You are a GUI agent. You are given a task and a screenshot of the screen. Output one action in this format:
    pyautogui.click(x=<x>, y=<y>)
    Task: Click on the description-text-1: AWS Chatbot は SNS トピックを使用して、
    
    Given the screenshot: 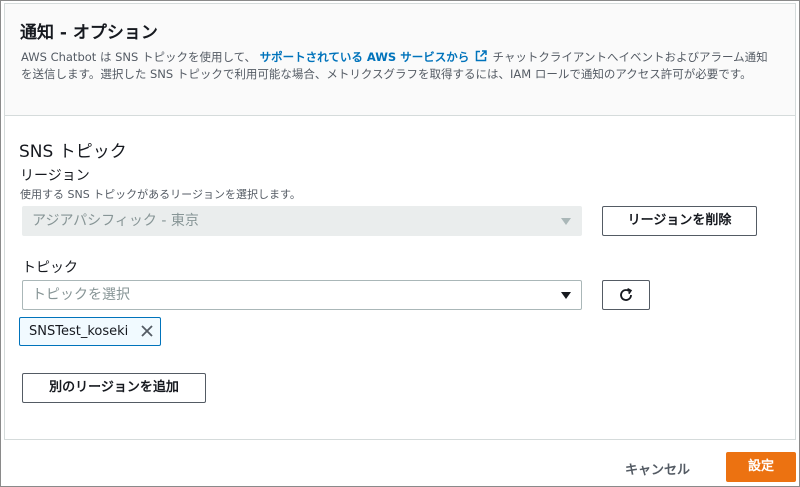 What is the action you would take?
    pyautogui.click(x=139, y=57)
    